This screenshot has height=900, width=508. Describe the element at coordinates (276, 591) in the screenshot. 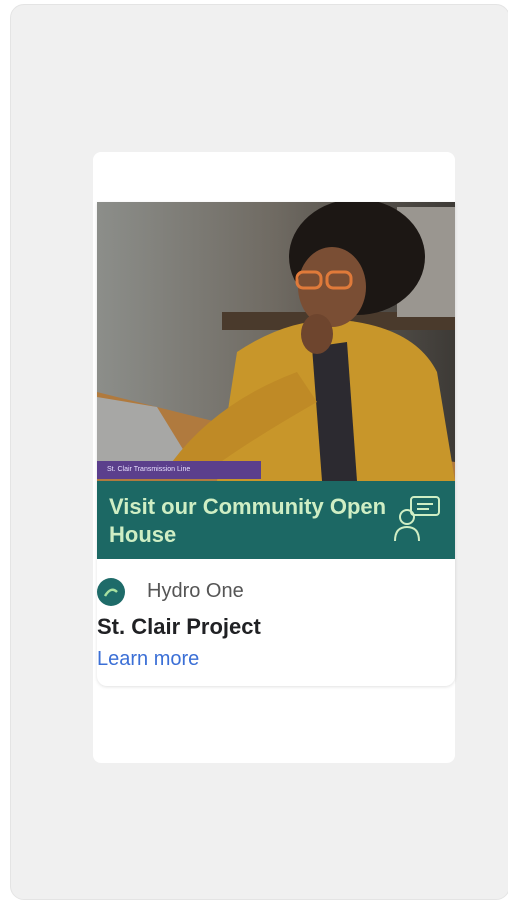

I see `advertiser-row: Hydro One` at that location.